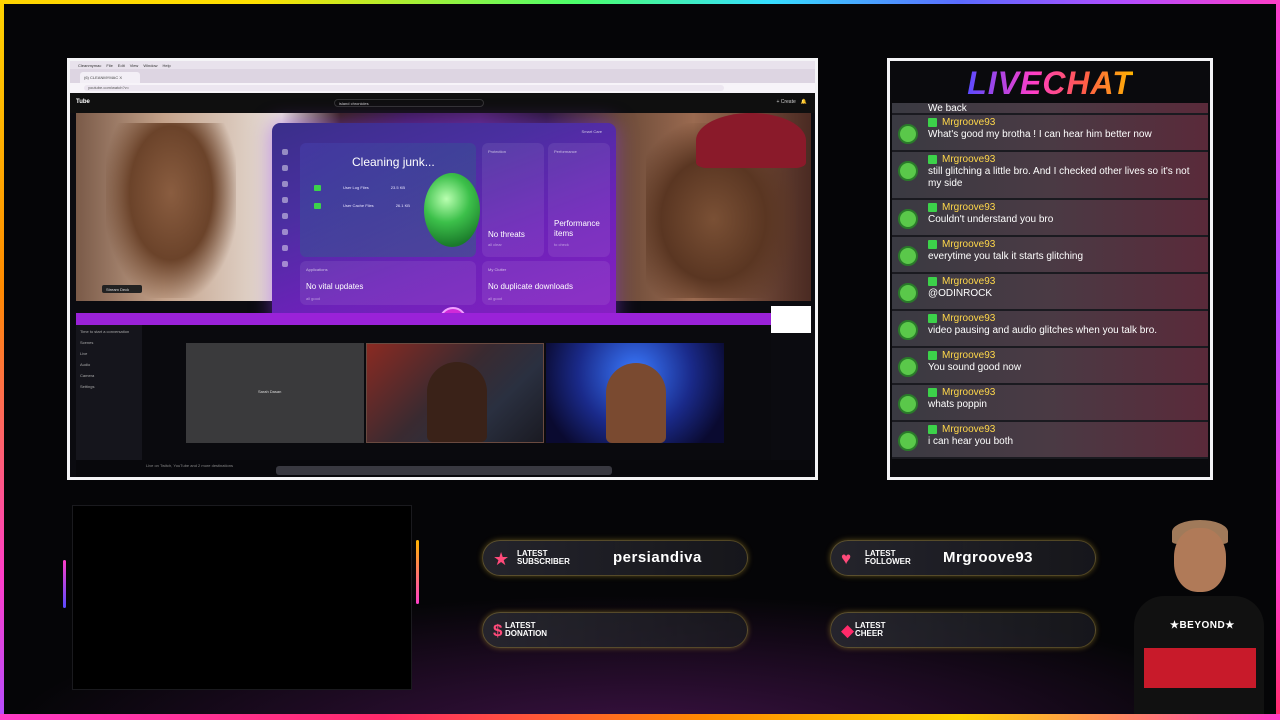  I want to click on performance-card: Performance Performance items to check, so click(579, 200).